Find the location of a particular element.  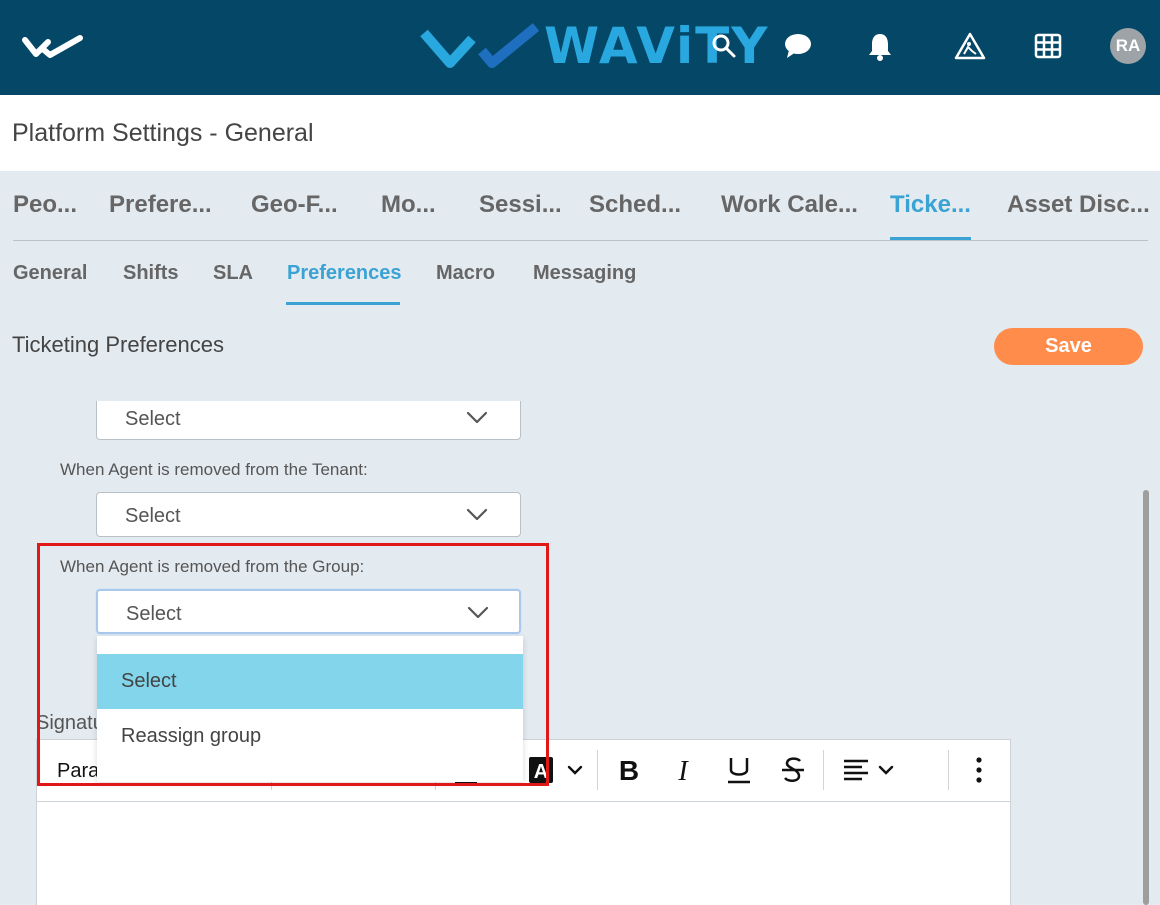

user-avatar: RA is located at coordinates (1128, 46).